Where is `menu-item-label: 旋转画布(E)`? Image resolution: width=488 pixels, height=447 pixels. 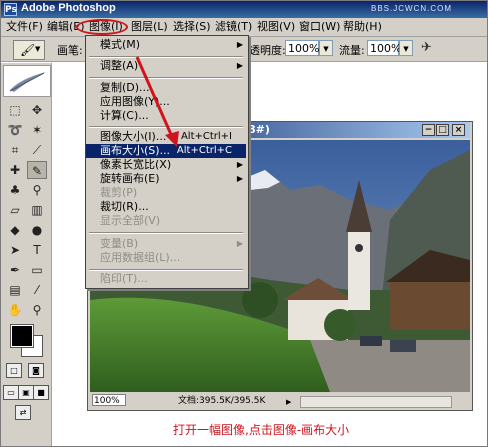 menu-item-label: 旋转画布(E) is located at coordinates (130, 178).